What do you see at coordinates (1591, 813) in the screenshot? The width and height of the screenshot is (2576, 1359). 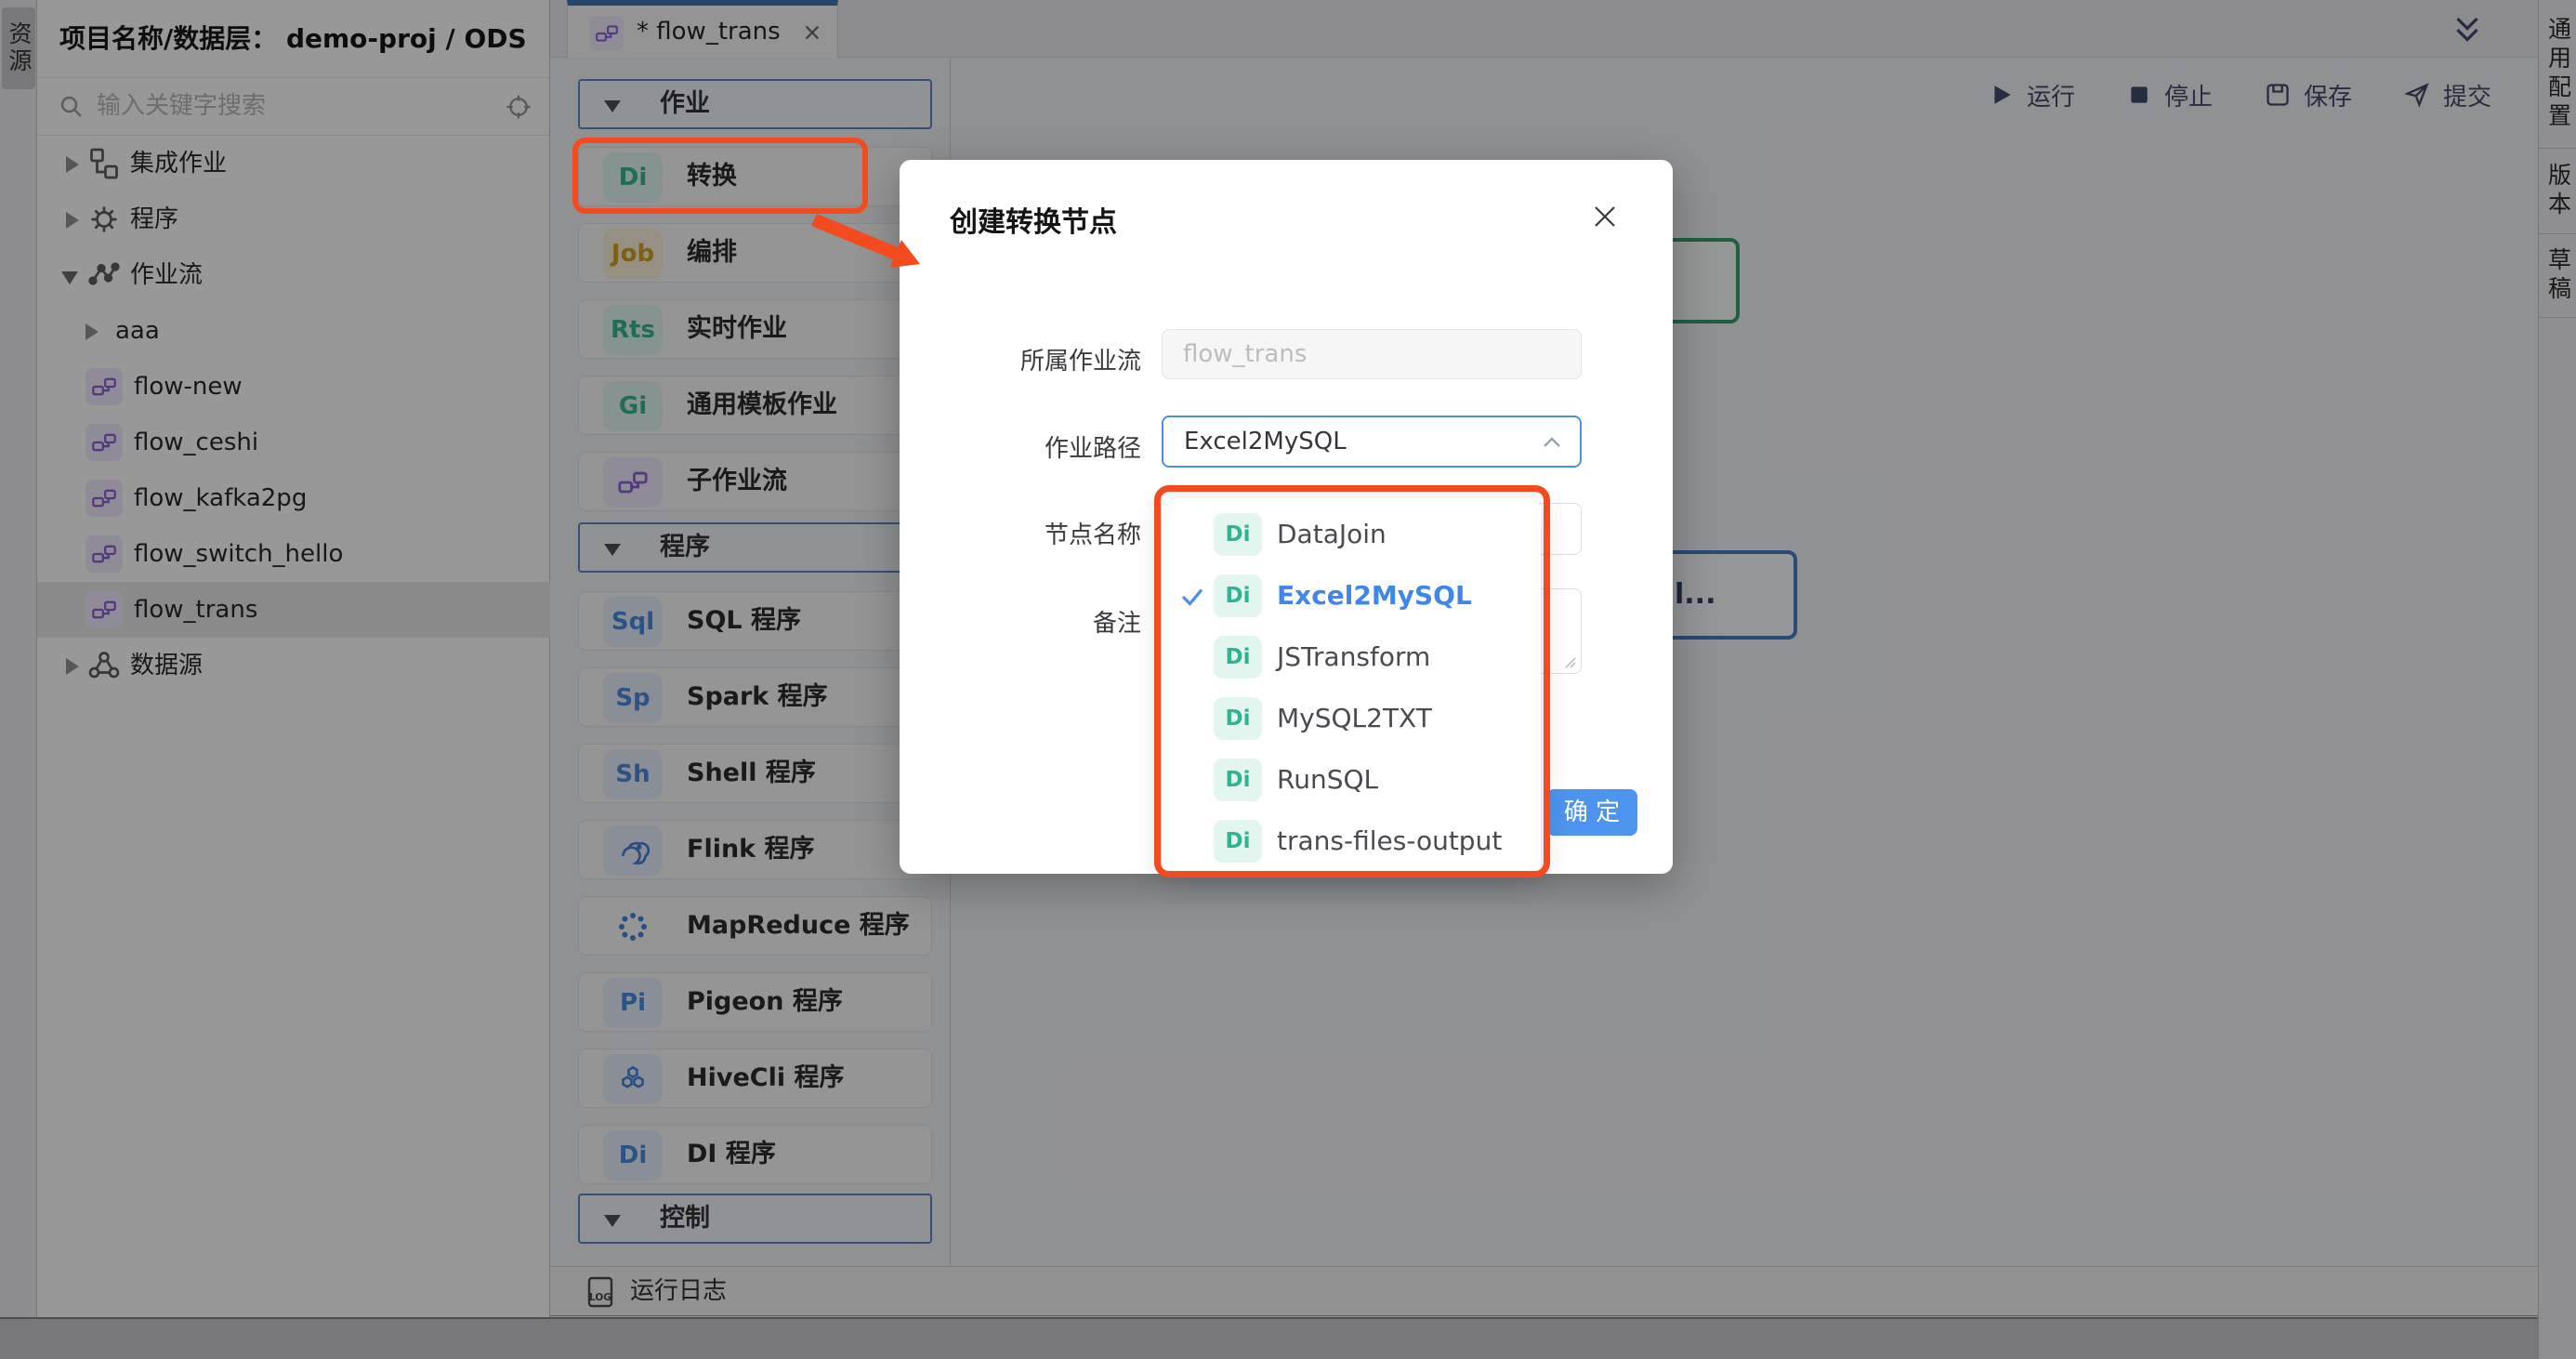 I see `confirm-button: 确 定` at bounding box center [1591, 813].